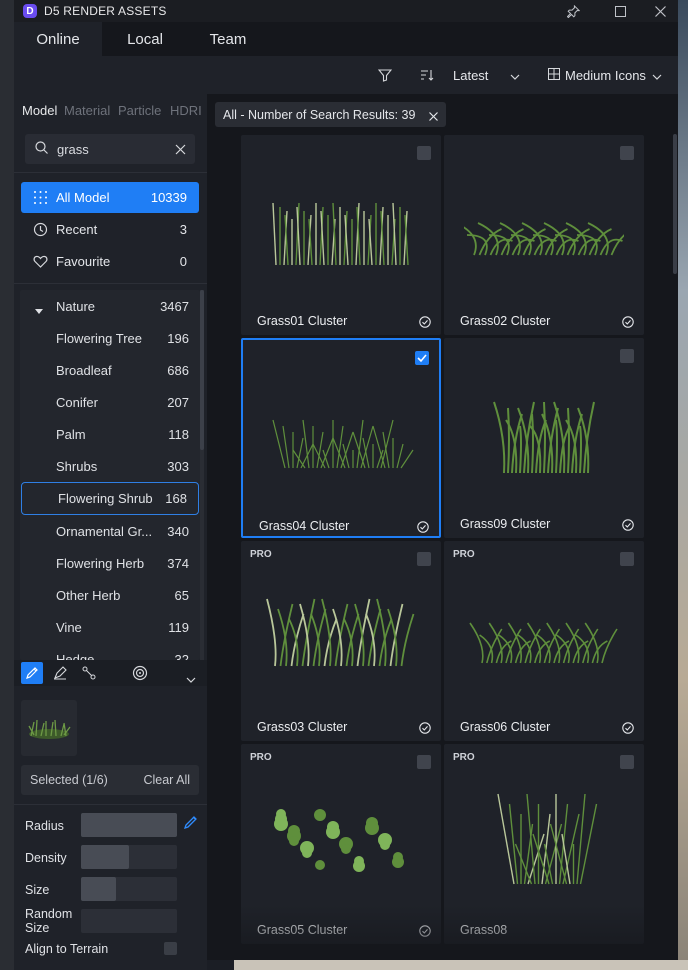 The height and width of the screenshot is (970, 688). I want to click on density-slider, so click(129, 857).